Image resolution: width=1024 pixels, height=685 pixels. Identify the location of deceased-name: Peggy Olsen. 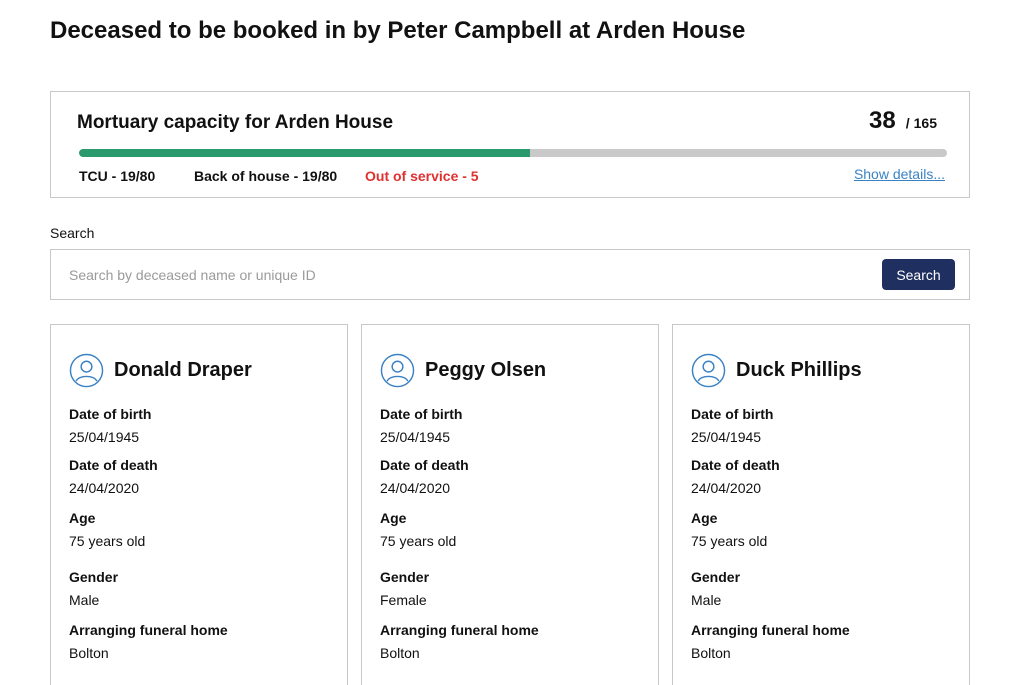
(486, 370).